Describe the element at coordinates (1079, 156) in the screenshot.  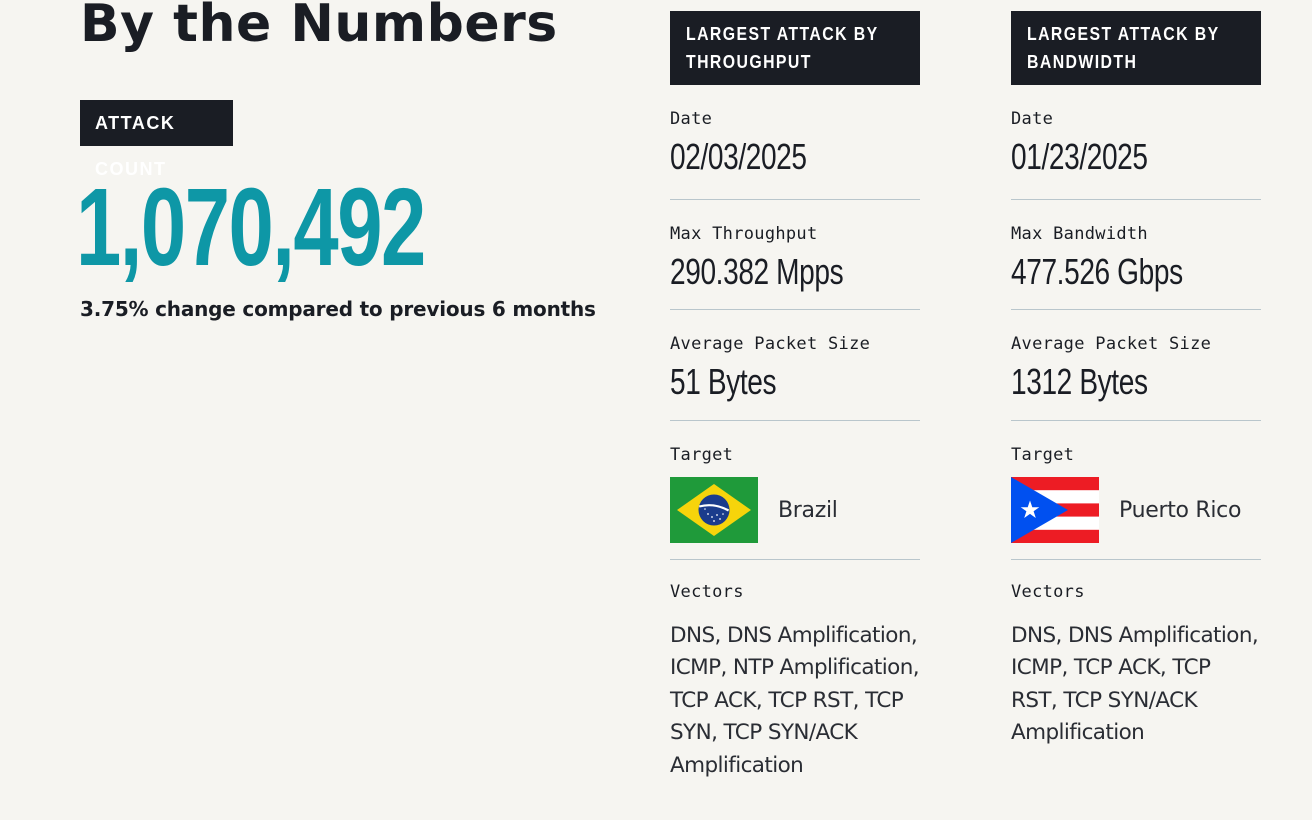
I see `bandwidth-date-value: 01/23/2025` at that location.